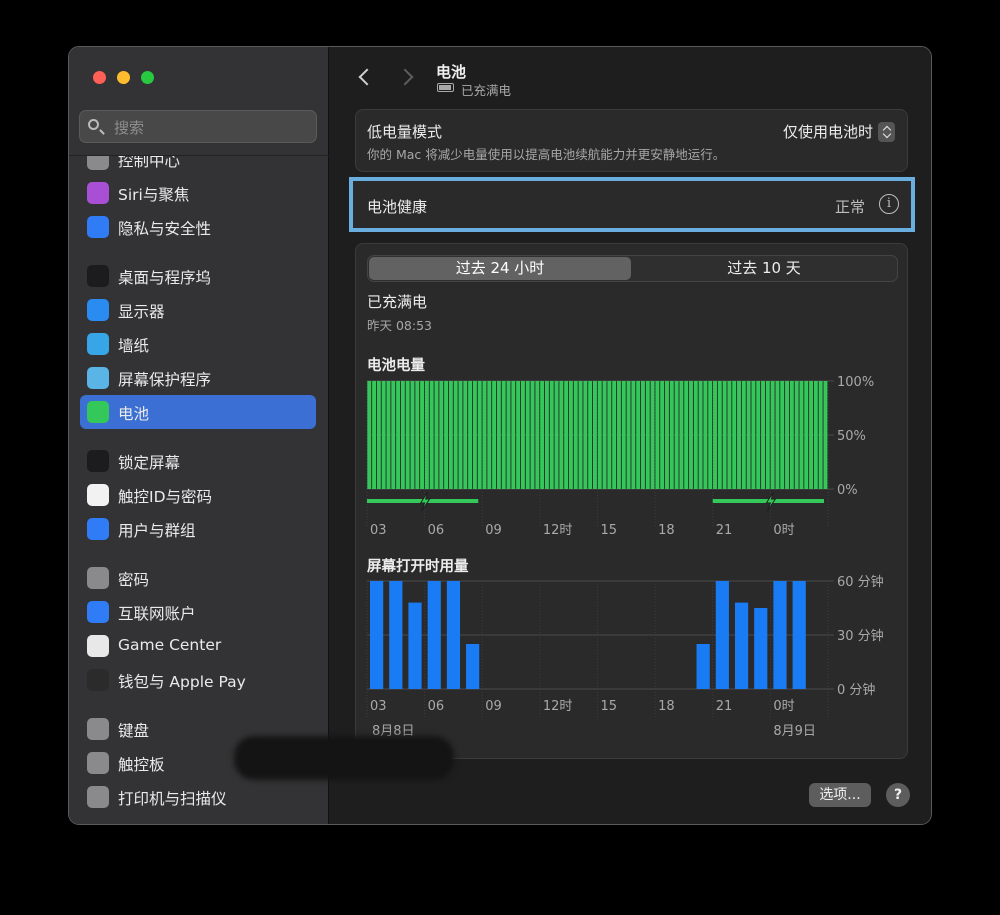  I want to click on sidebar-item: Siri与聚焦, so click(198, 193).